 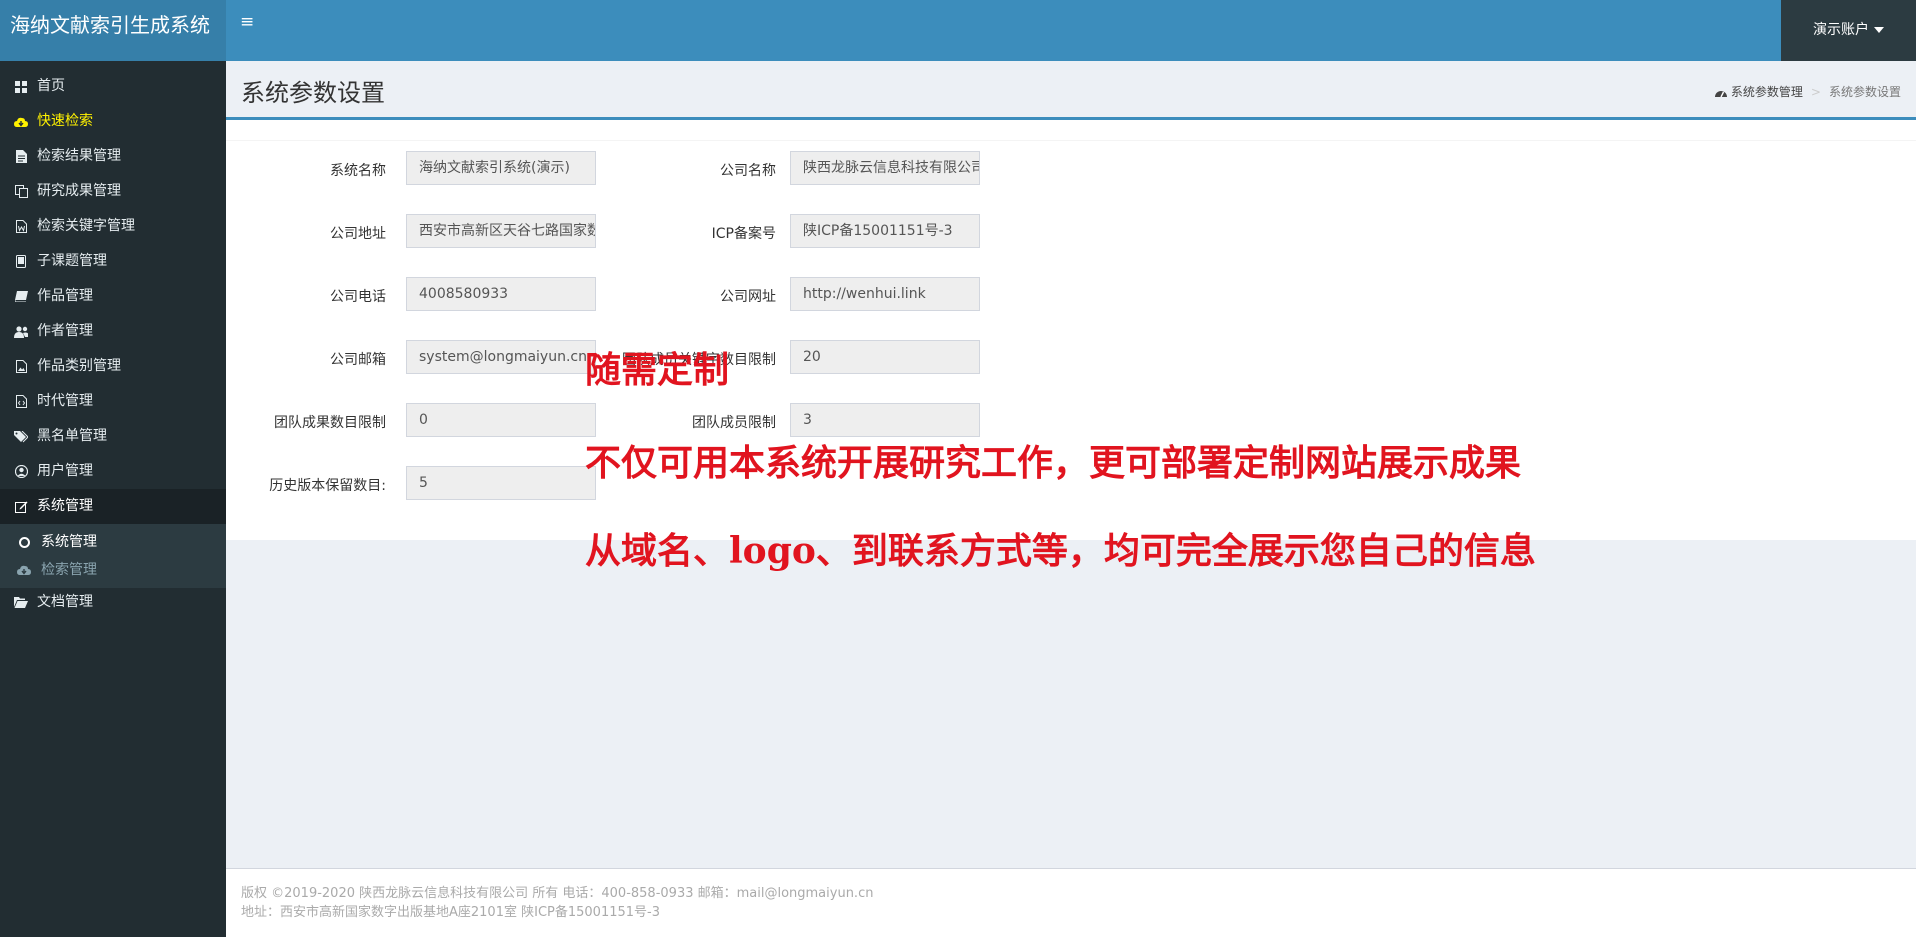 What do you see at coordinates (358, 360) in the screenshot?
I see `field-label: 公司邮箱` at bounding box center [358, 360].